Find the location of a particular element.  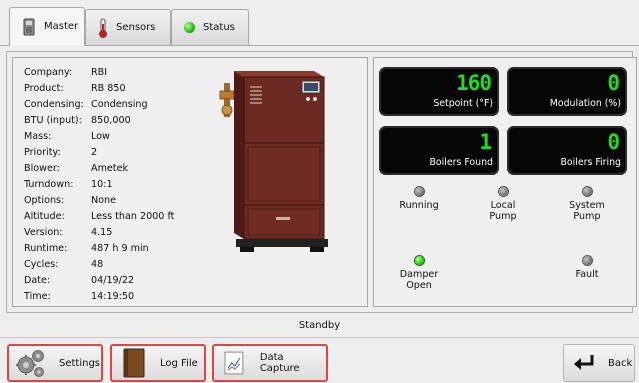

setpoint-value: 160 is located at coordinates (474, 83).